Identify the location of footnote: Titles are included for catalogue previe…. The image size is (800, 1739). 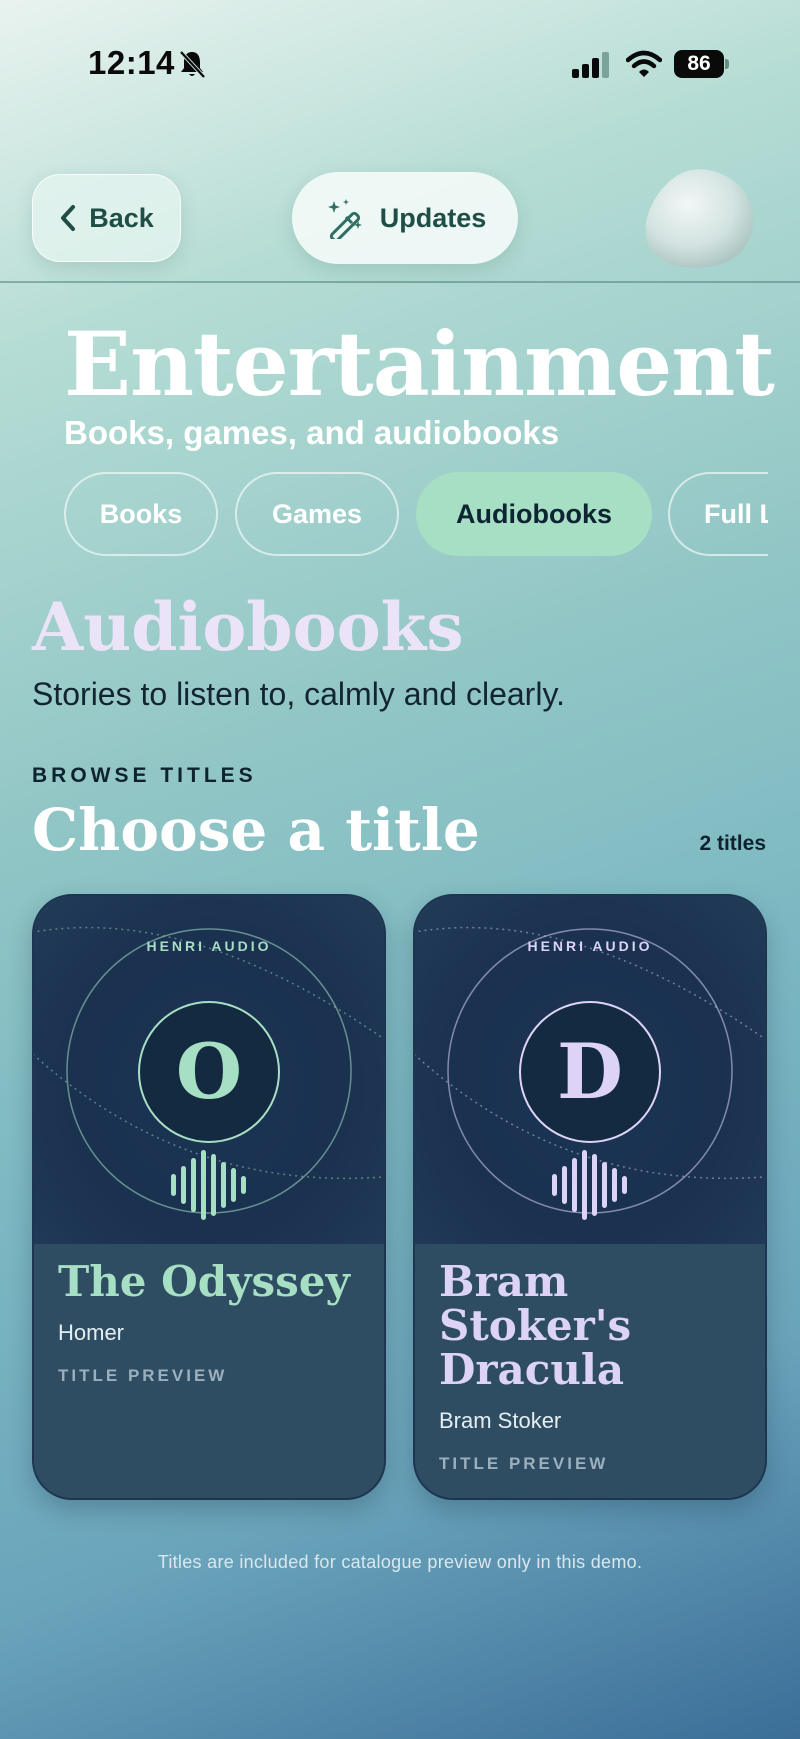
(400, 1562).